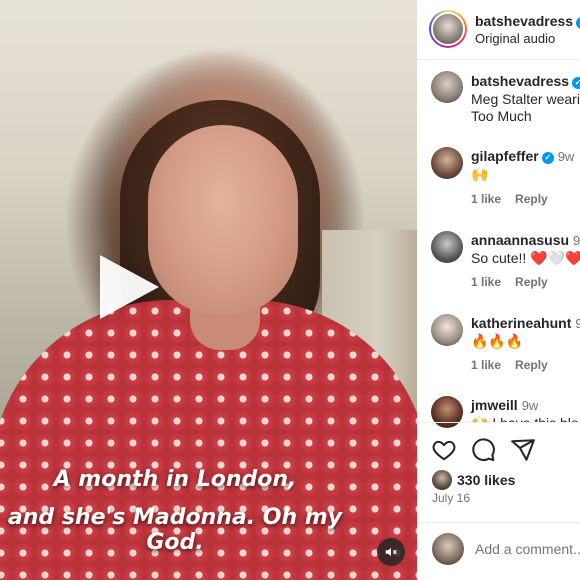  I want to click on mute-icon, so click(391, 552).